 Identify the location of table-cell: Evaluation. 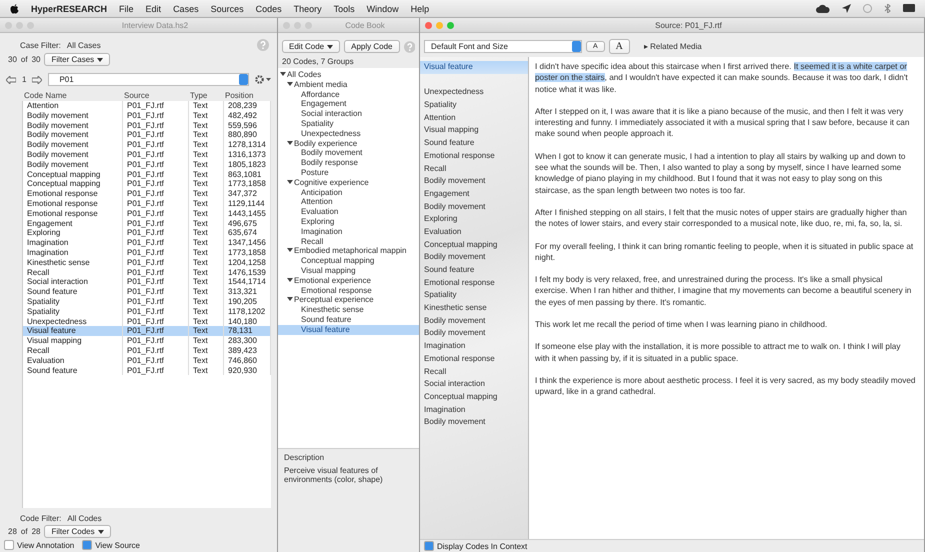
(73, 361).